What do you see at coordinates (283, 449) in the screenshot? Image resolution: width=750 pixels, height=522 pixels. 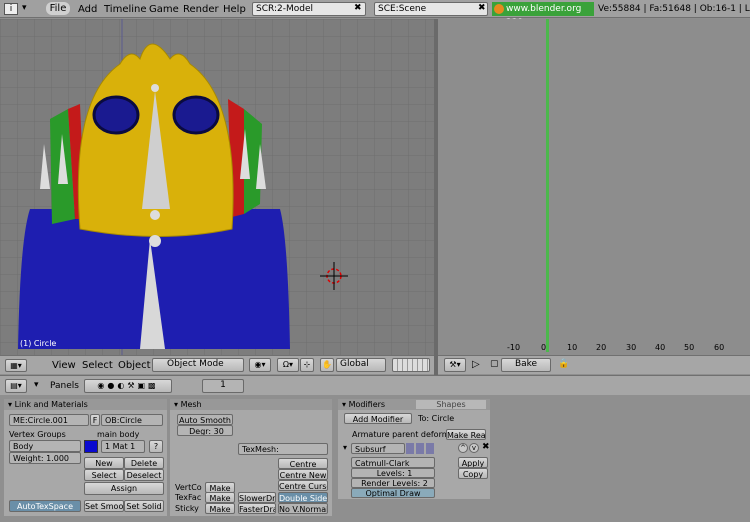 I see `texmesh-field: TexMesh:` at bounding box center [283, 449].